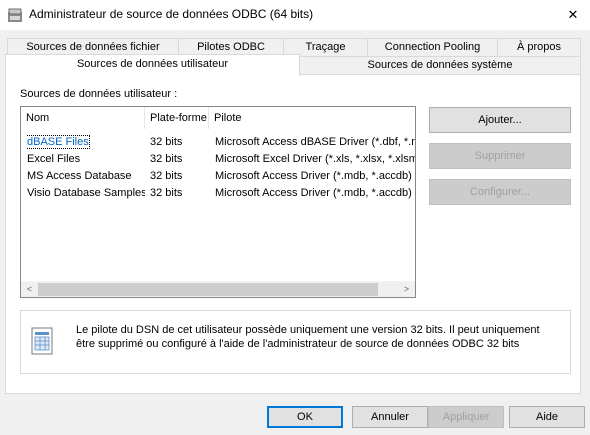 The width and height of the screenshot is (590, 435). I want to click on tab-about: À propos, so click(539, 47).